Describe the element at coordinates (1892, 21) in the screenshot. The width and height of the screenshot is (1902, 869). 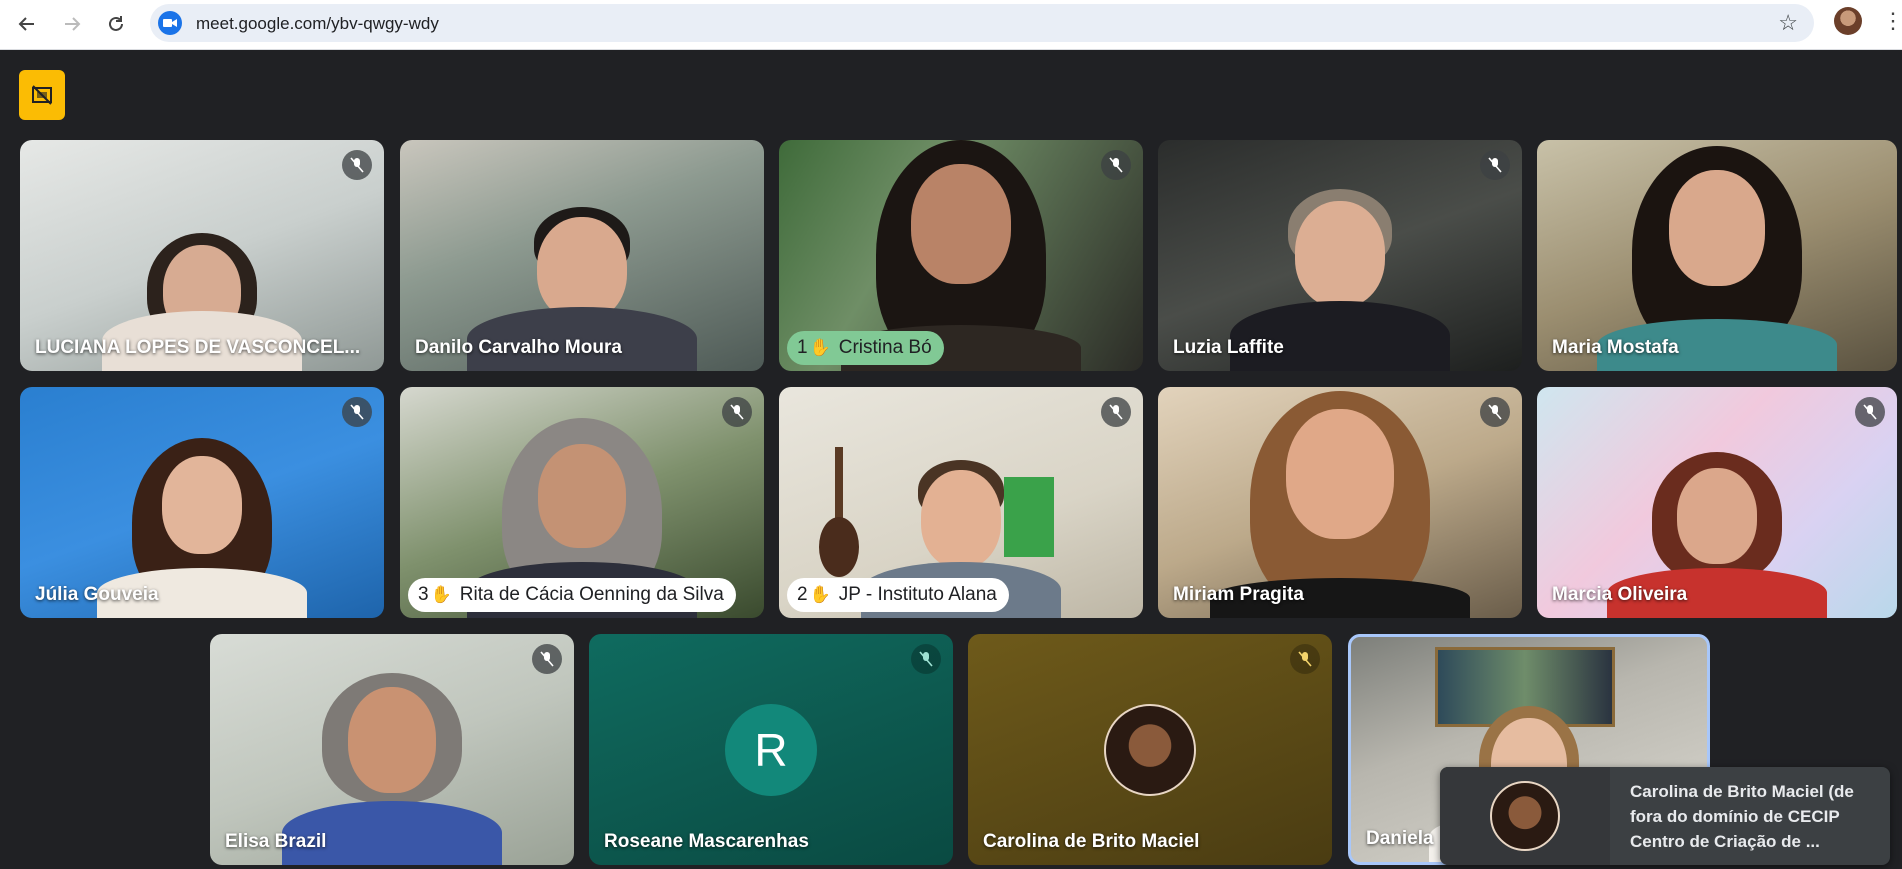
I see `more-menu-icon: ⋮` at that location.